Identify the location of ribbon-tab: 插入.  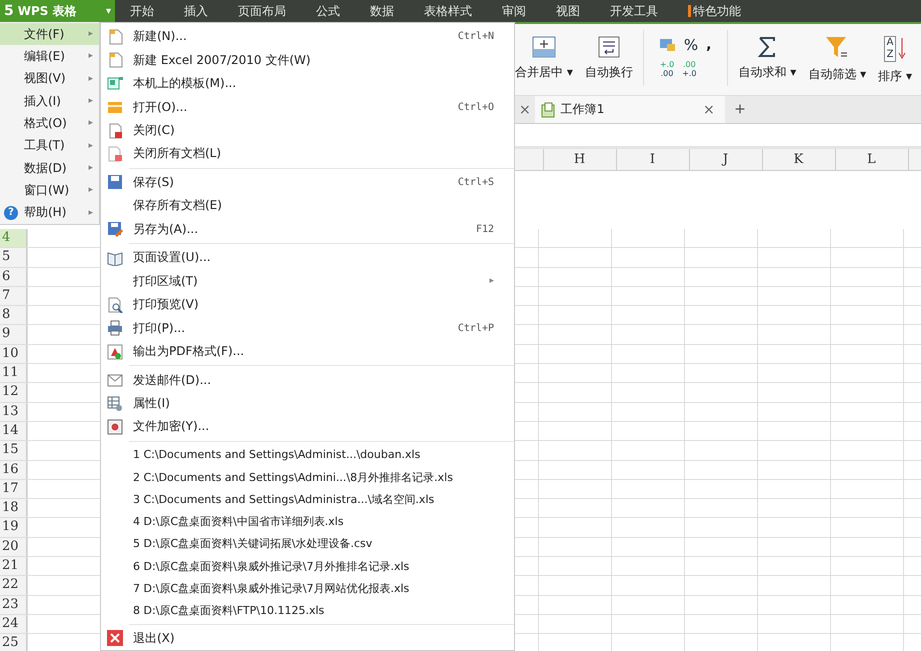
(196, 11).